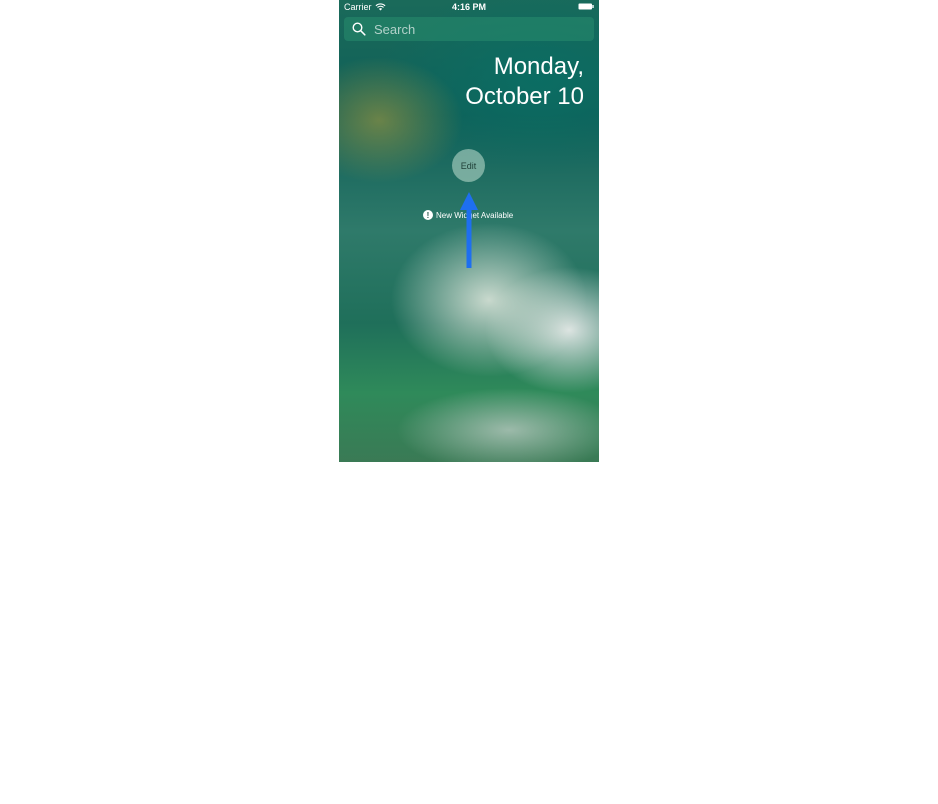 This screenshot has height=804, width=938. Describe the element at coordinates (524, 82) in the screenshot. I see `date-display: Monday, October 10` at that location.